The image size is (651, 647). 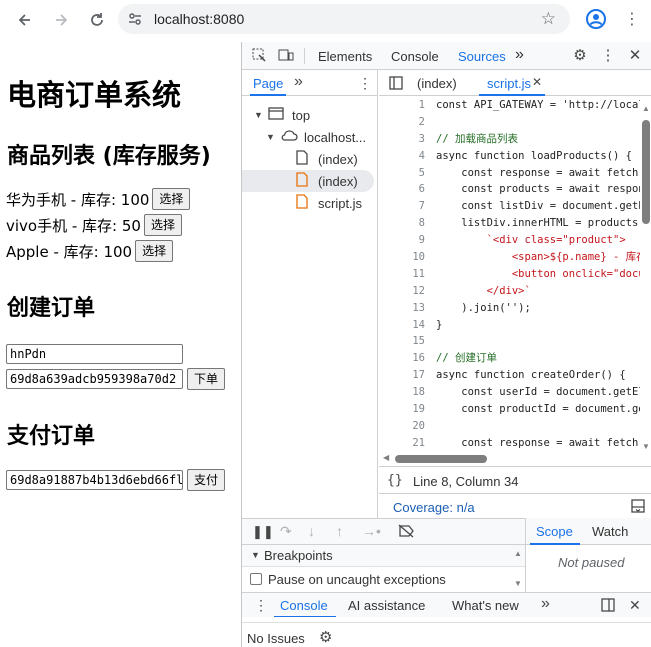 I want to click on bookmark-star-icon: ☆, so click(x=548, y=19).